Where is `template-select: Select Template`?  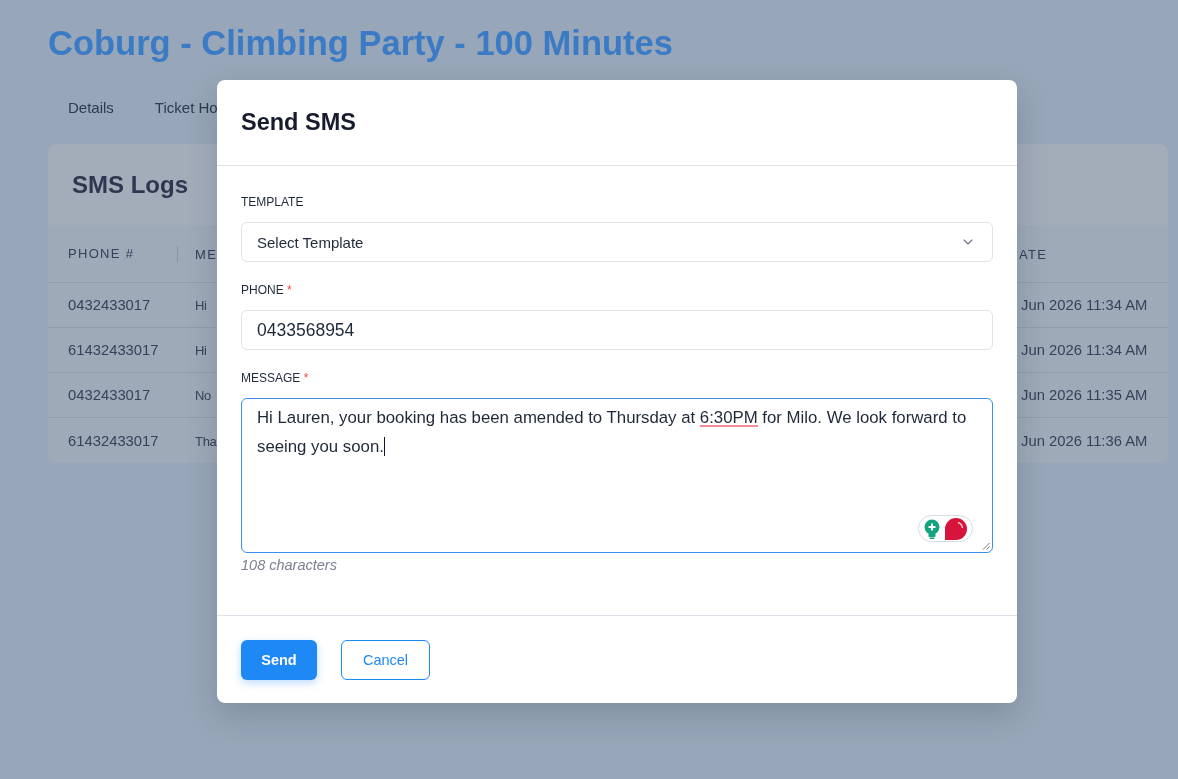 template-select: Select Template is located at coordinates (617, 242).